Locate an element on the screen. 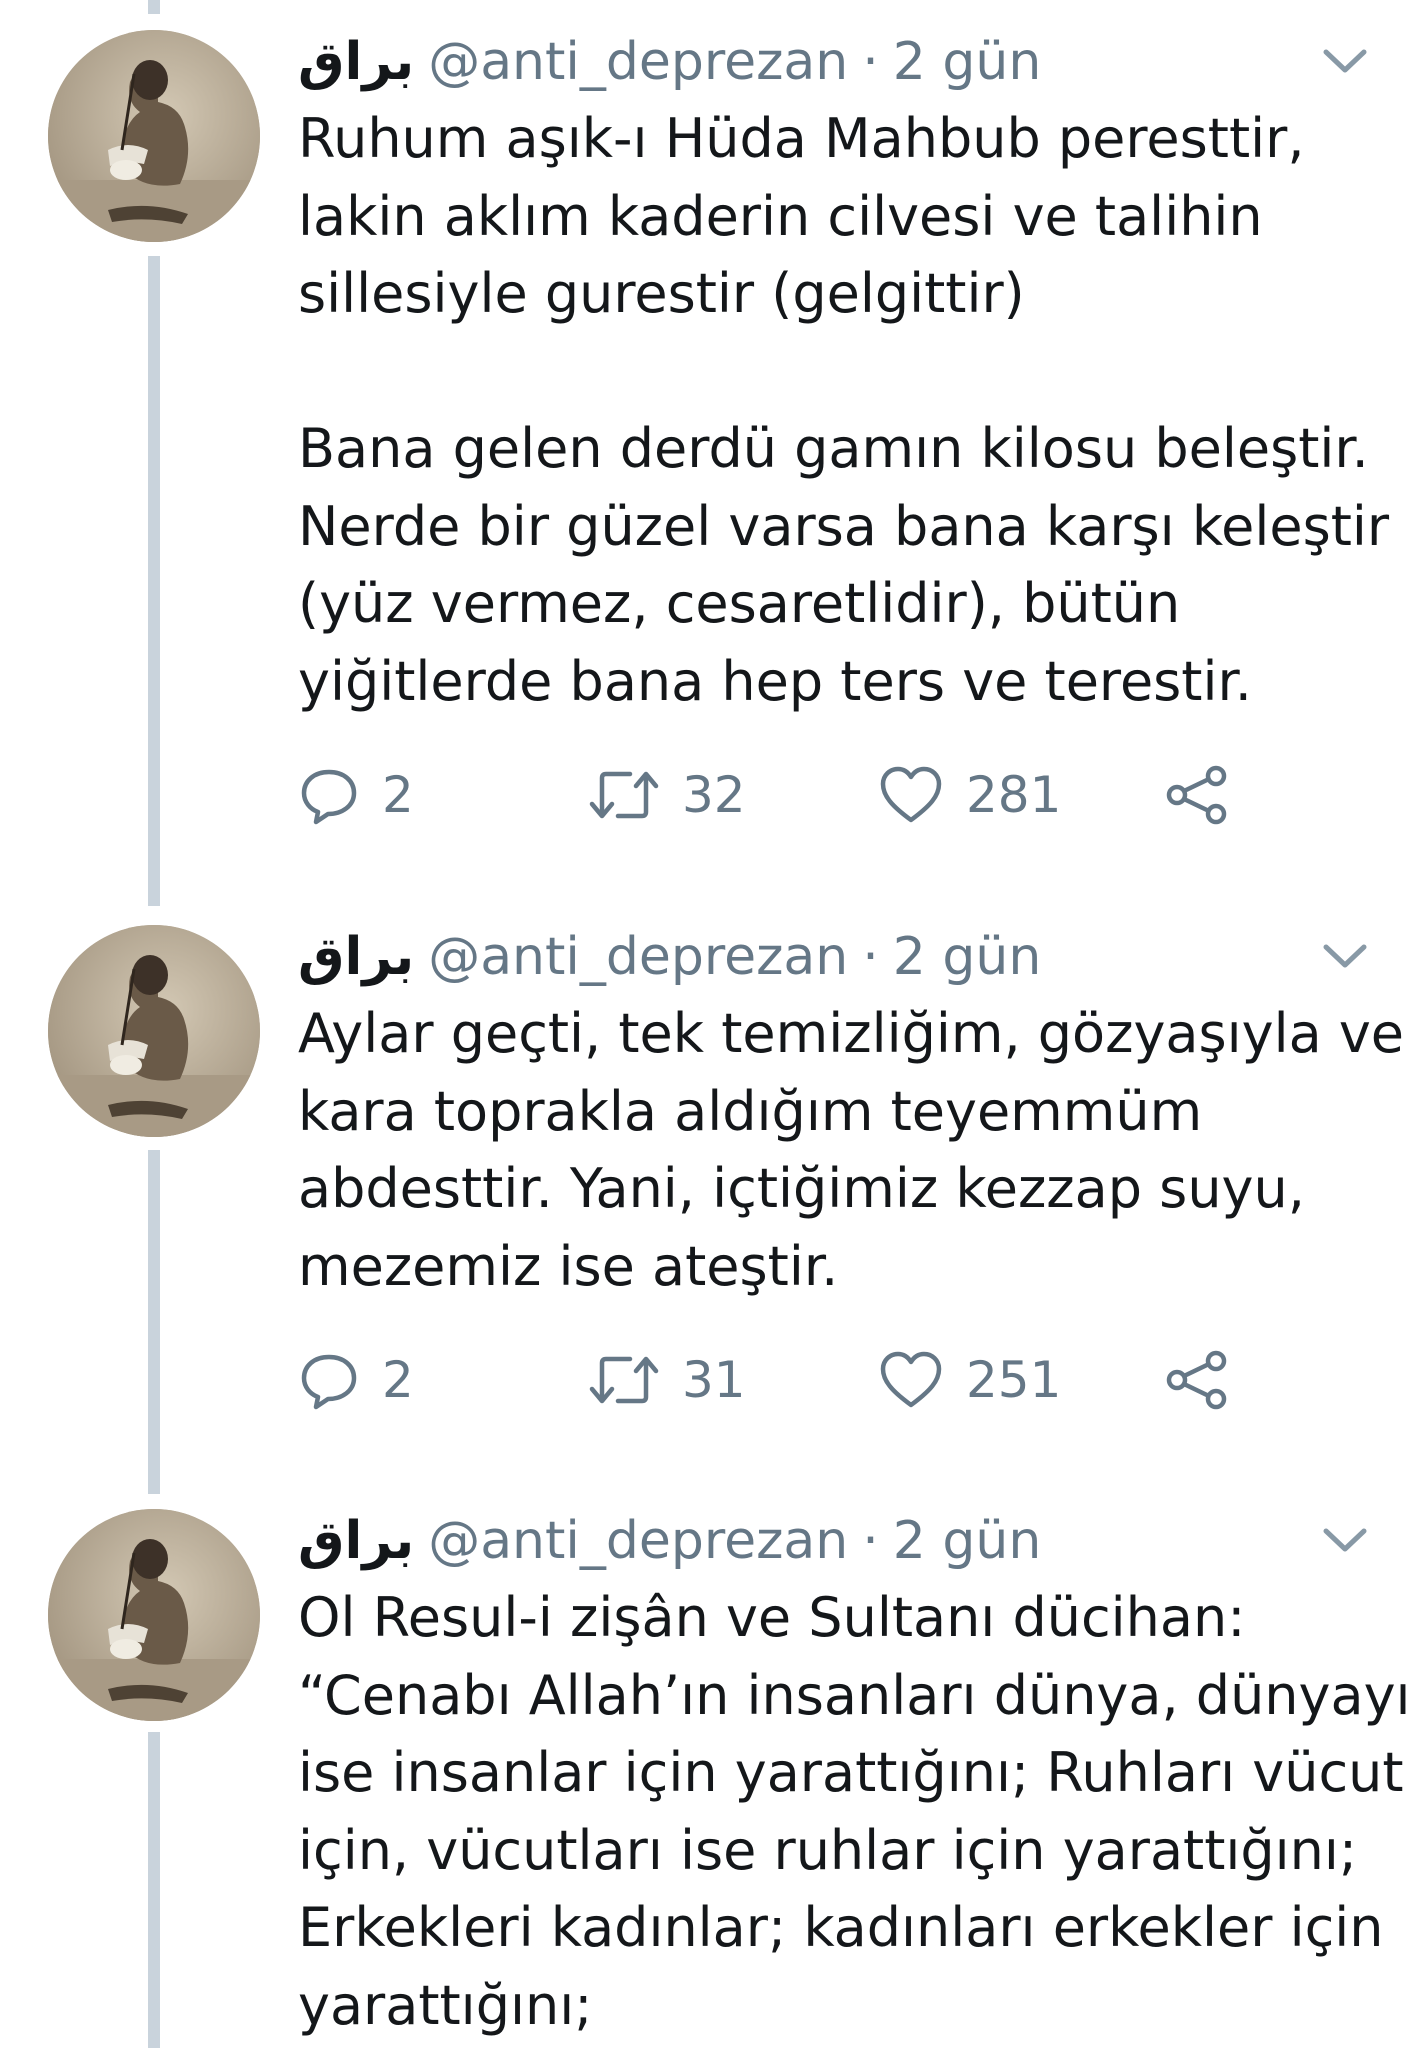  tweet-text-line: Bana gelen derdü gamın kilosu beleştir. is located at coordinates (833, 448).